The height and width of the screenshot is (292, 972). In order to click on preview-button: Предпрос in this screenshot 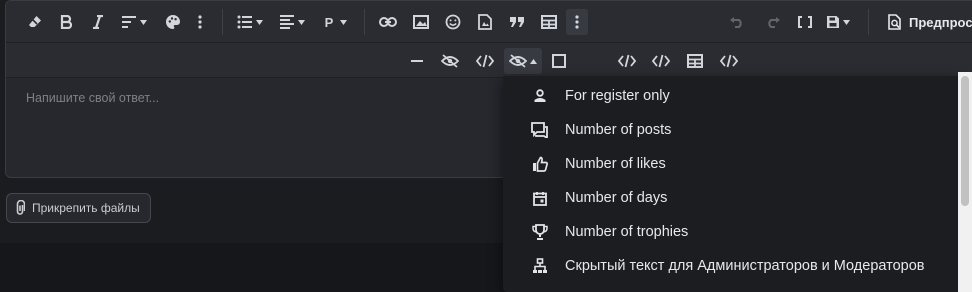, I will do `click(930, 22)`.